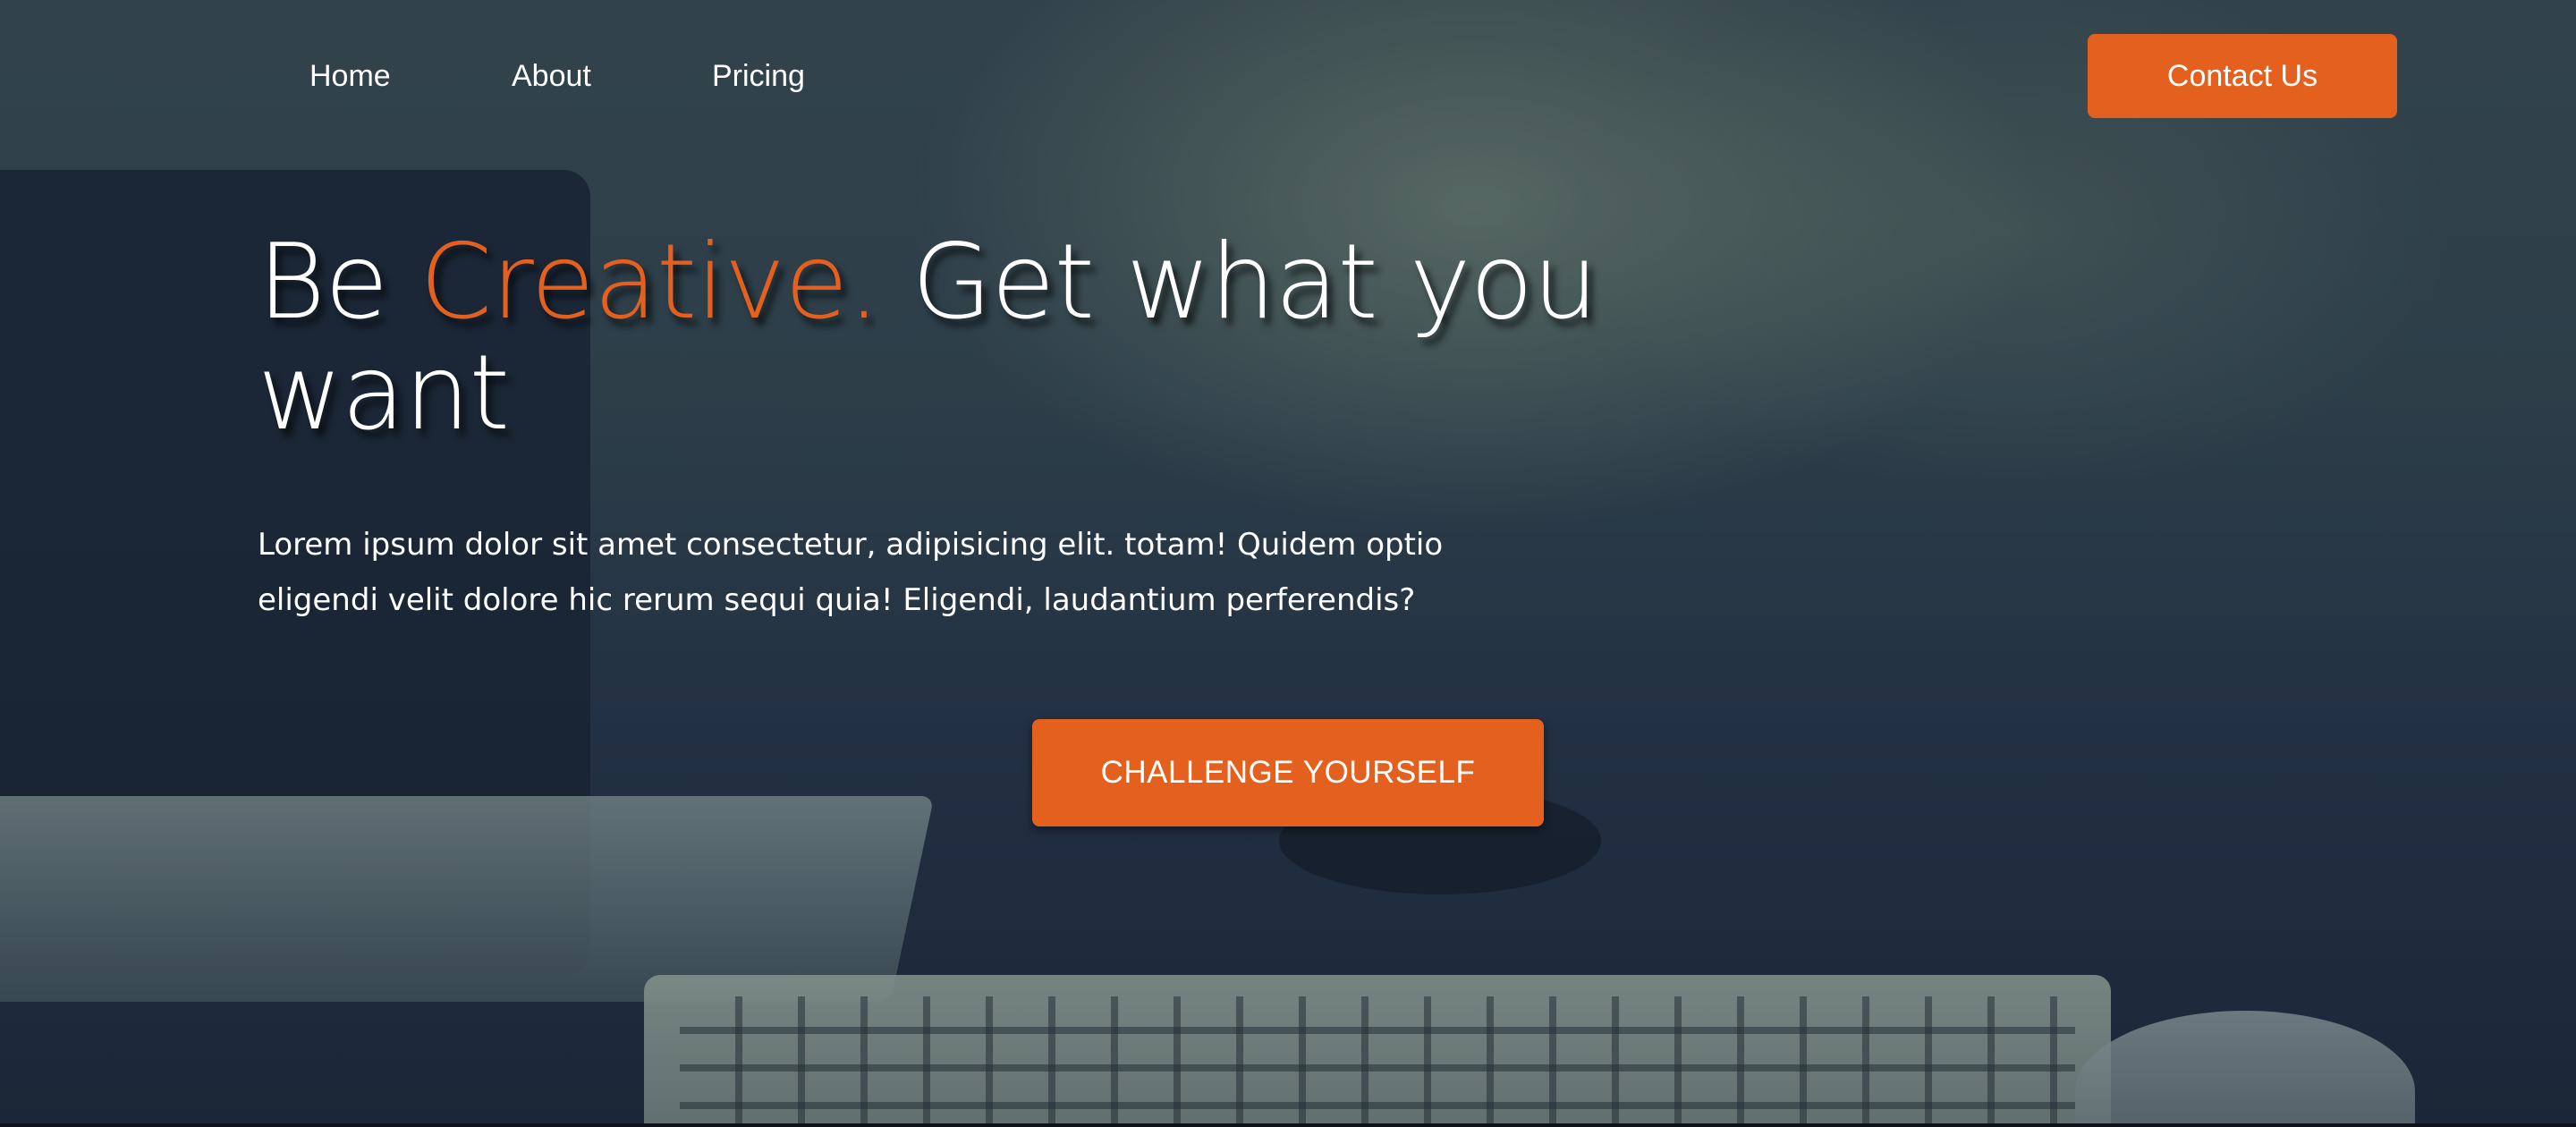 Image resolution: width=2576 pixels, height=1127 pixels. I want to click on nav-link-home: Home, so click(350, 76).